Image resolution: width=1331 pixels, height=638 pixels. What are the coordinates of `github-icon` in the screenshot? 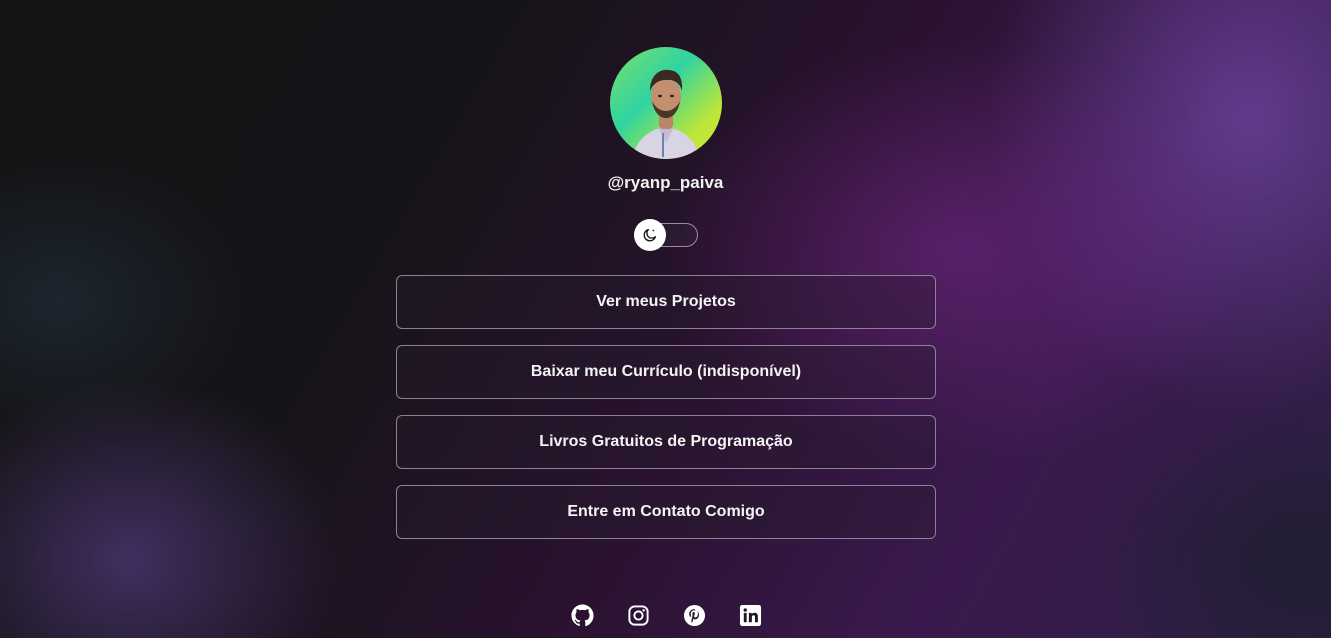 It's located at (582, 614).